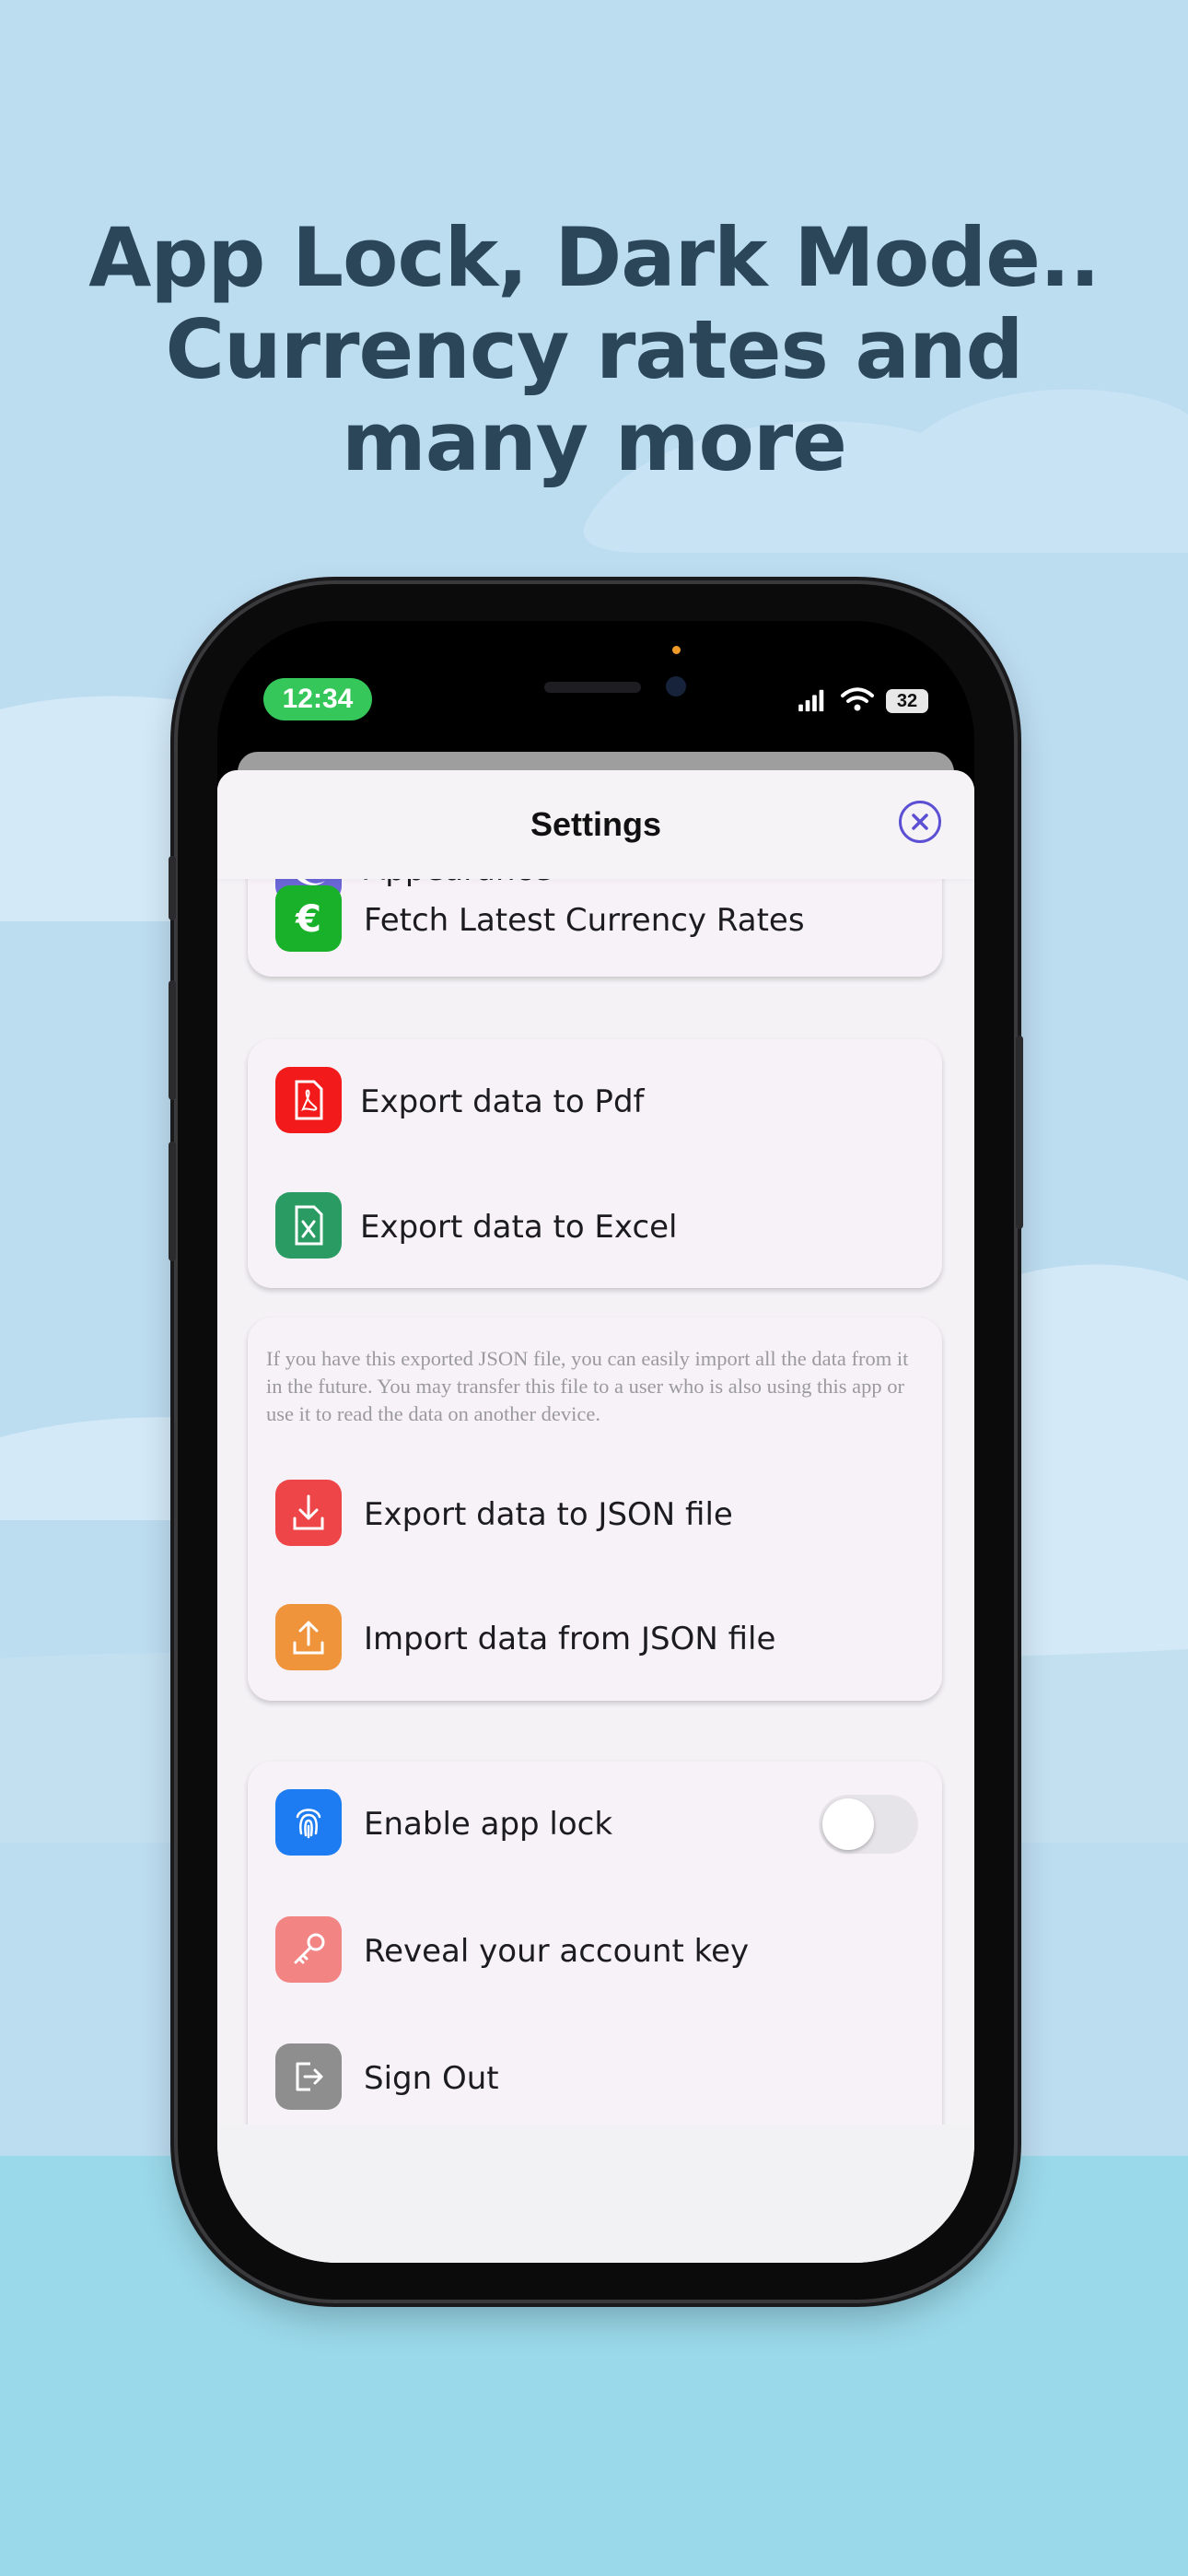 This screenshot has height=2576, width=1188. I want to click on close-button, so click(920, 822).